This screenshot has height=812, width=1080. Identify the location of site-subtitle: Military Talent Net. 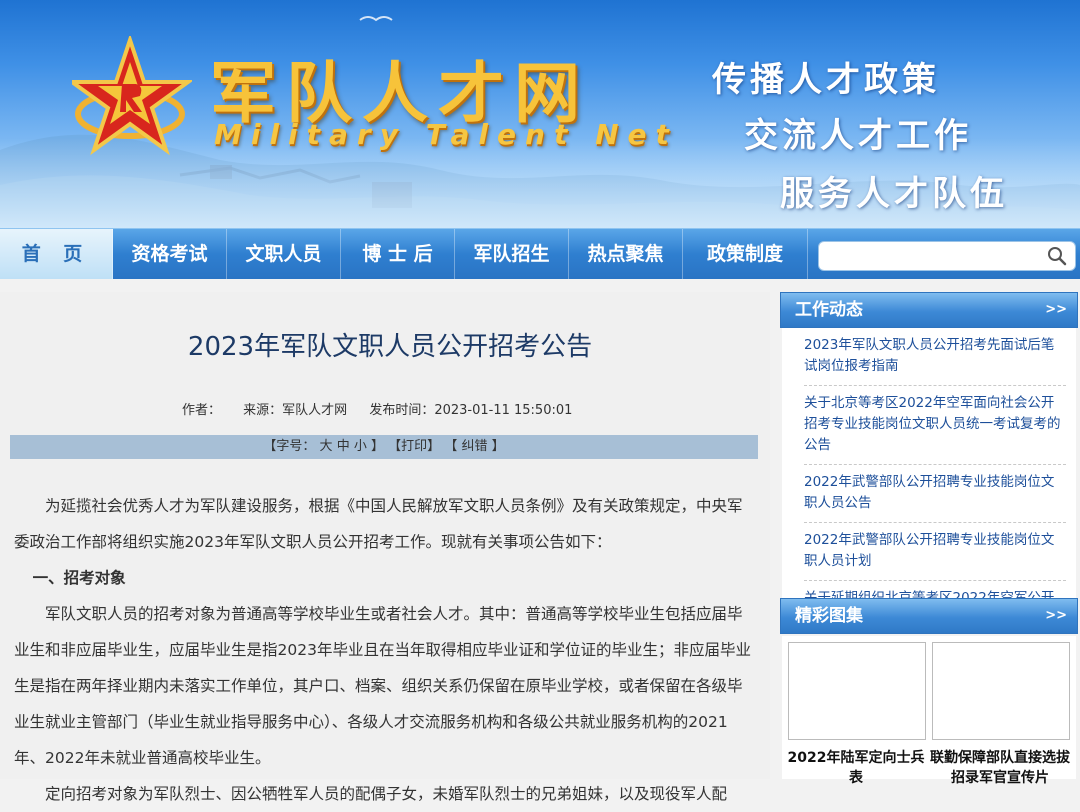
(446, 134).